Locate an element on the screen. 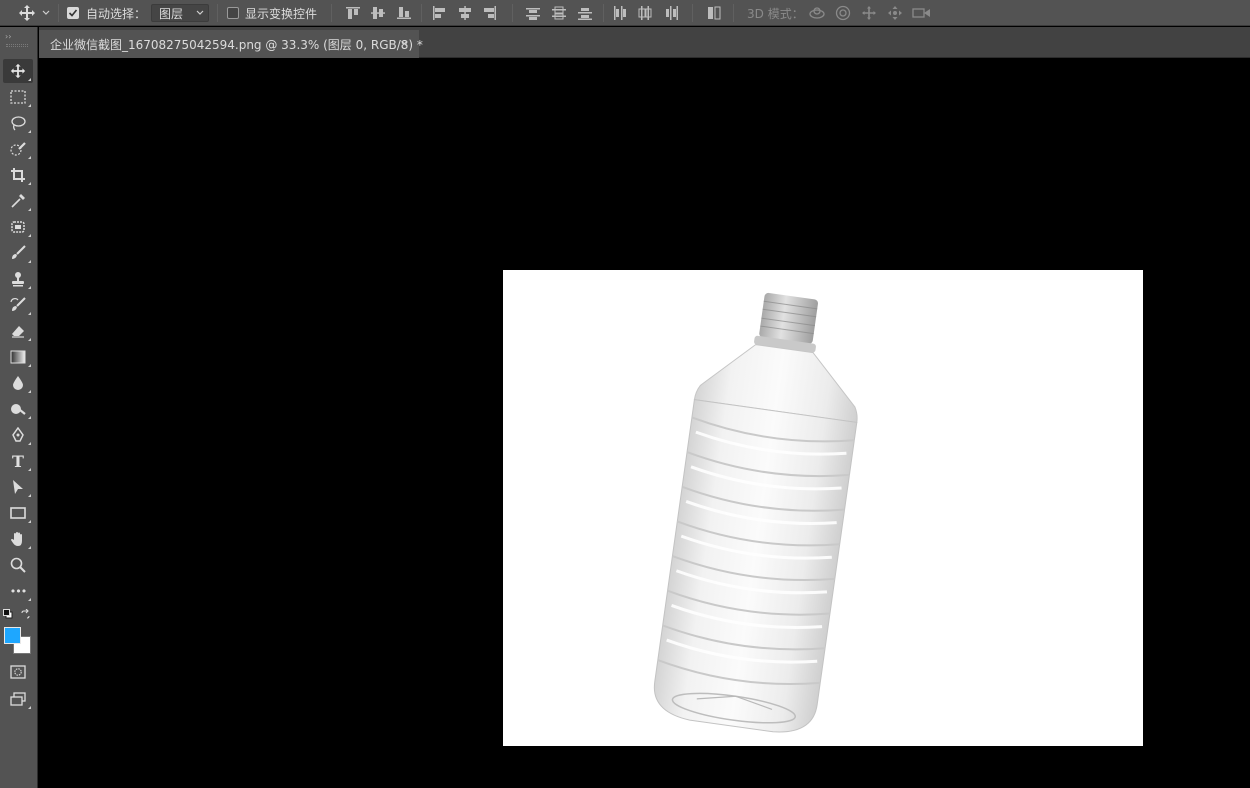  distribute-top-button is located at coordinates (533, 13).